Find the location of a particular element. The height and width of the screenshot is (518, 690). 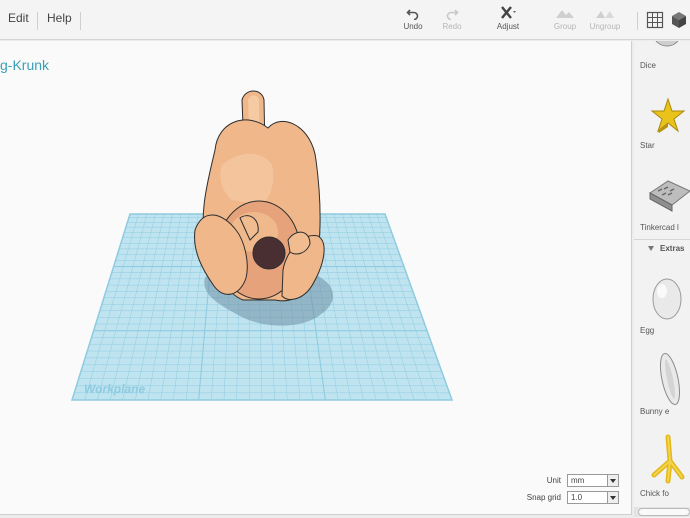

ungroup-icon is located at coordinates (605, 14).